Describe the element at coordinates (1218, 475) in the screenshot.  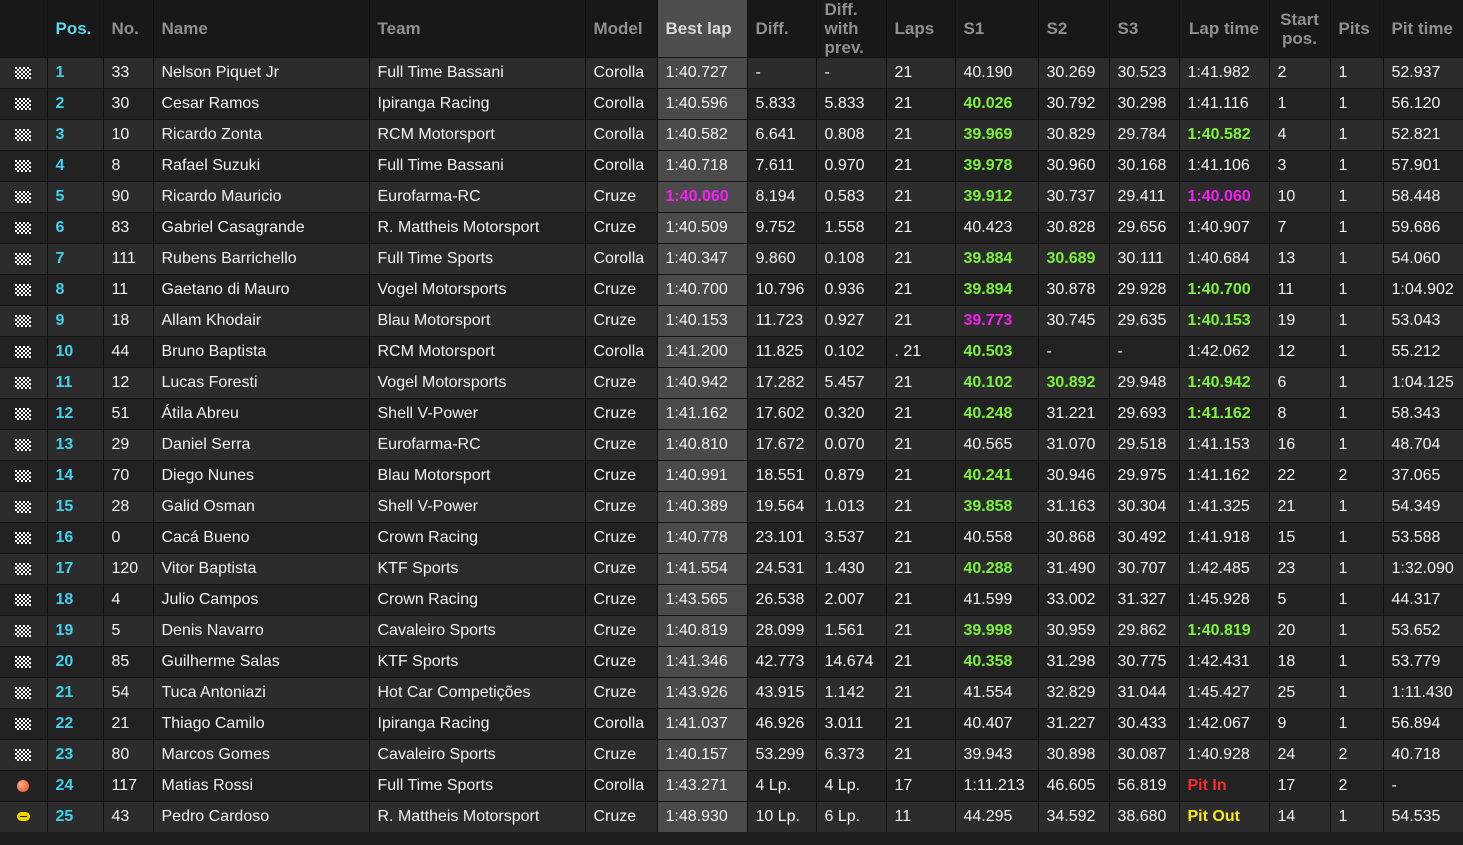
I see `lap-time-cell-value: 1:41.162` at that location.